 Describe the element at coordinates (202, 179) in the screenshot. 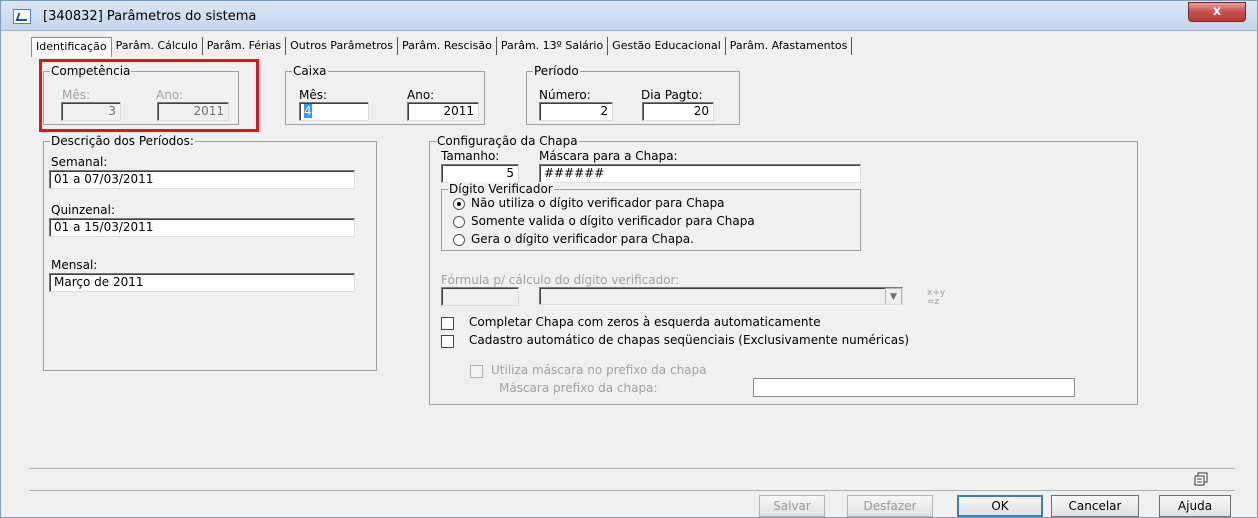

I see `semanal-field: 01 a 07/03/2011` at that location.